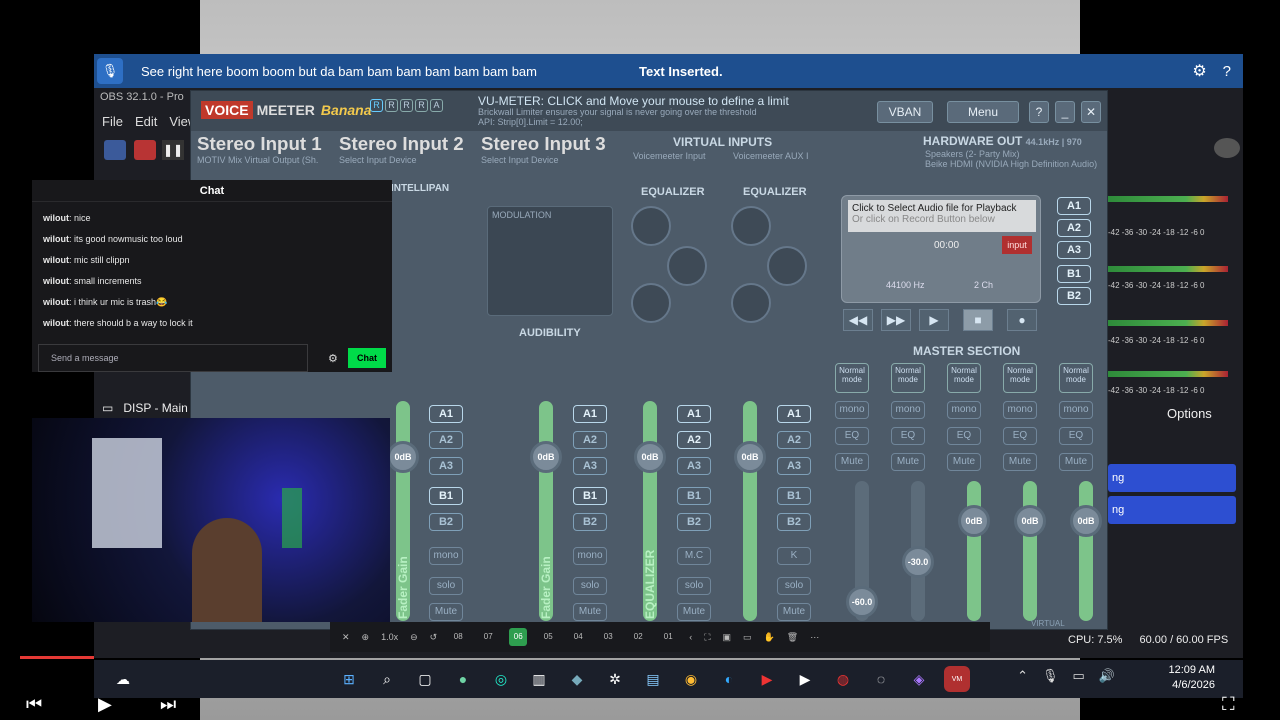 Image resolution: width=1280 pixels, height=720 pixels. Describe the element at coordinates (896, 320) in the screenshot. I see `forward-icon: ▶▶` at that location.